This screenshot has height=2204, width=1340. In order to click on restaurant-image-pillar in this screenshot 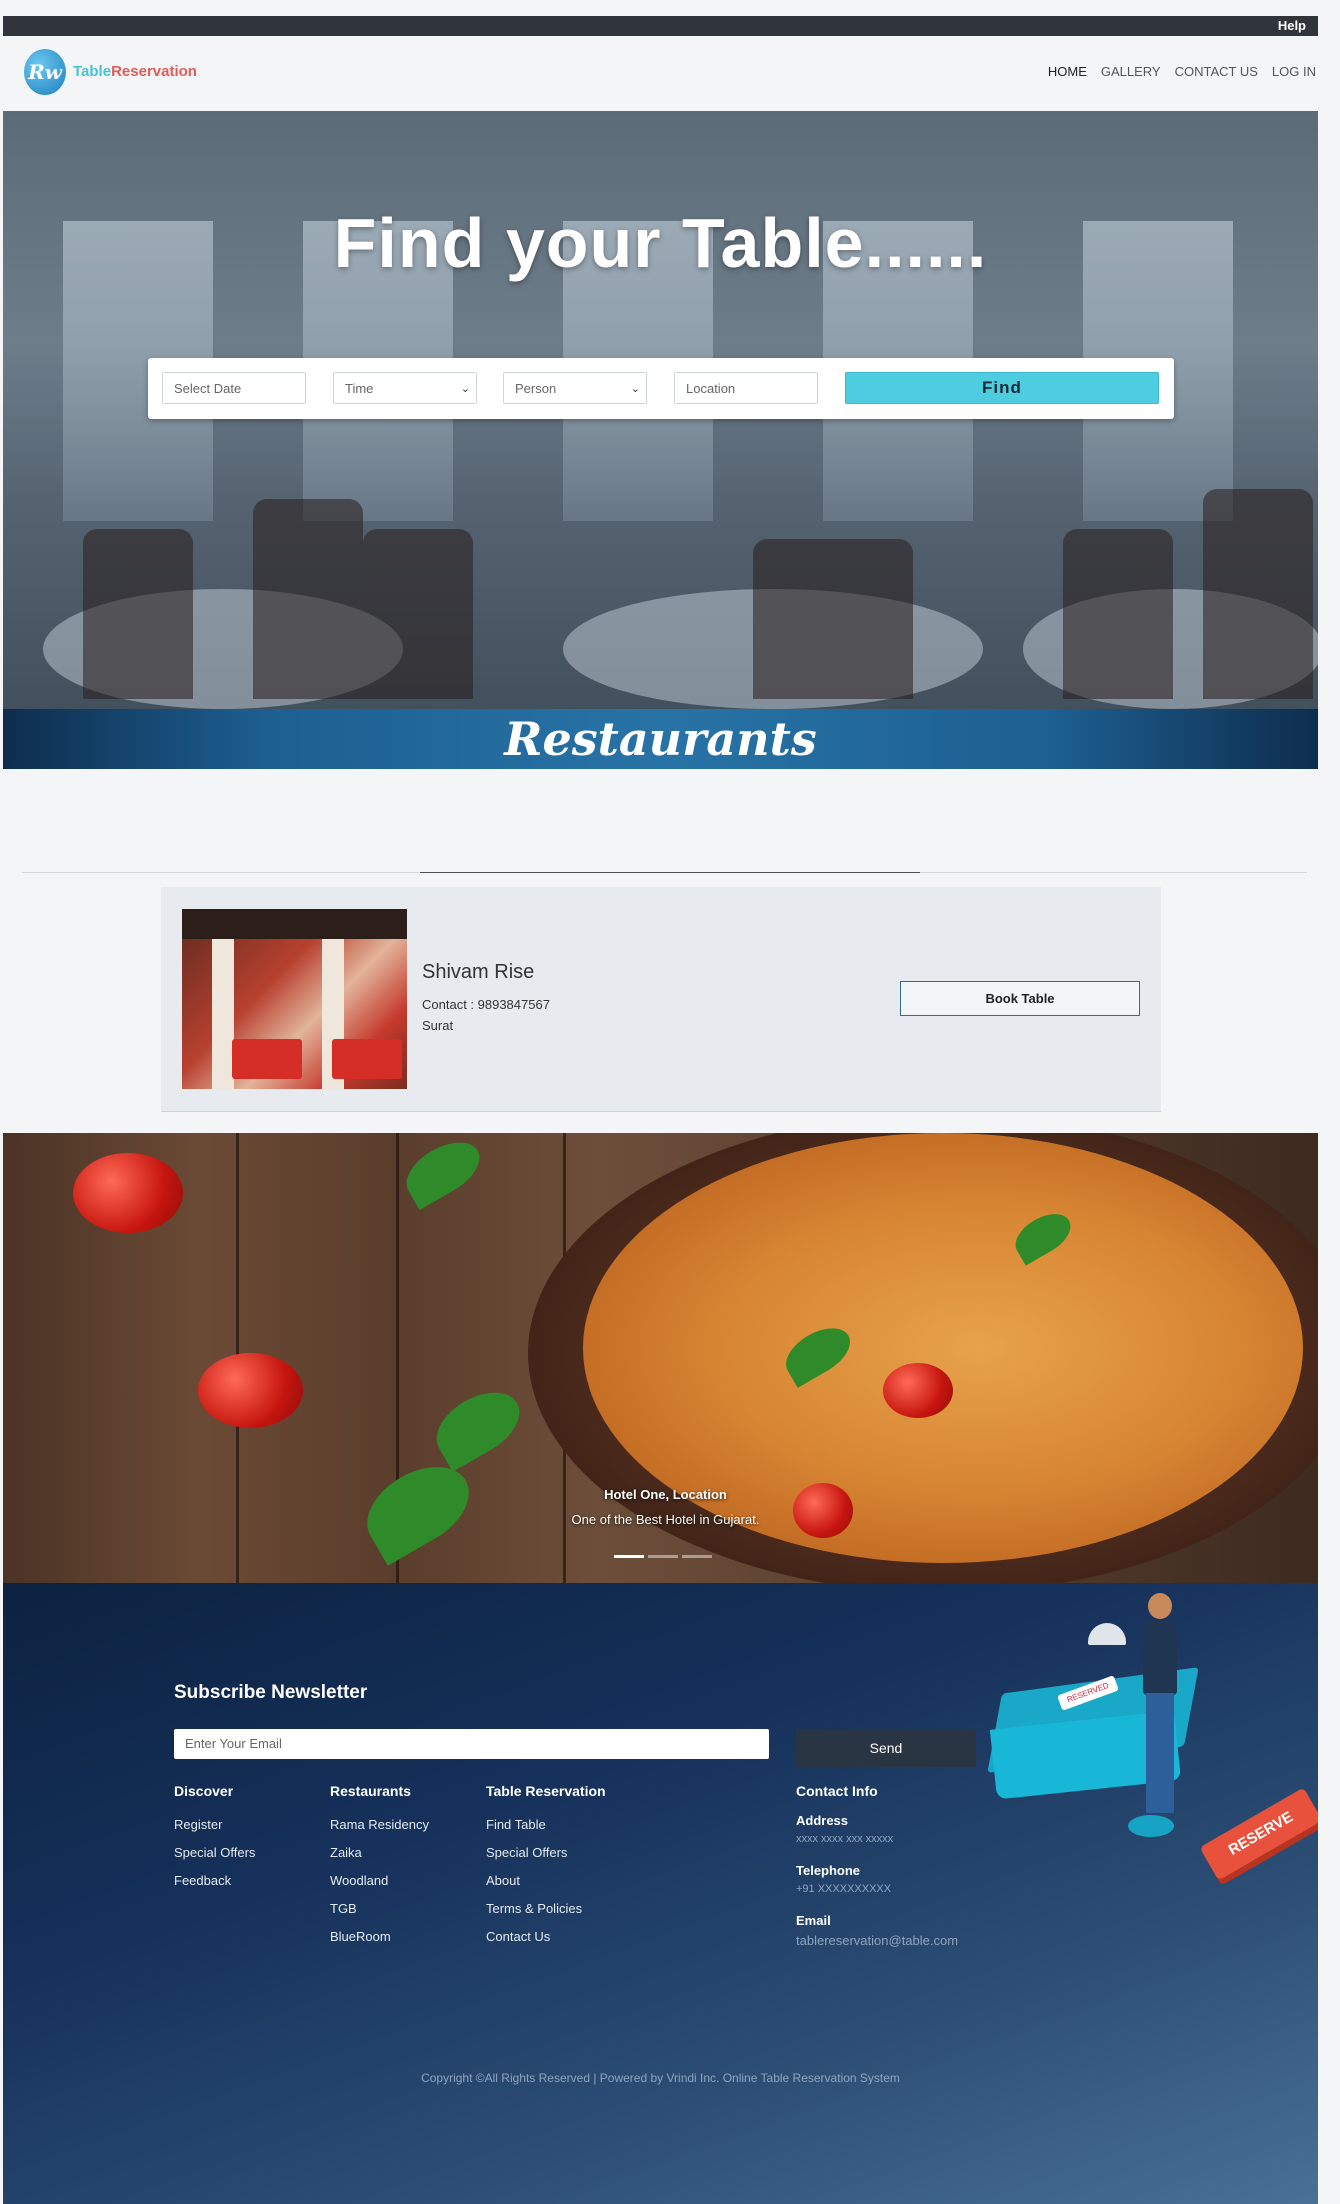, I will do `click(223, 1014)`.